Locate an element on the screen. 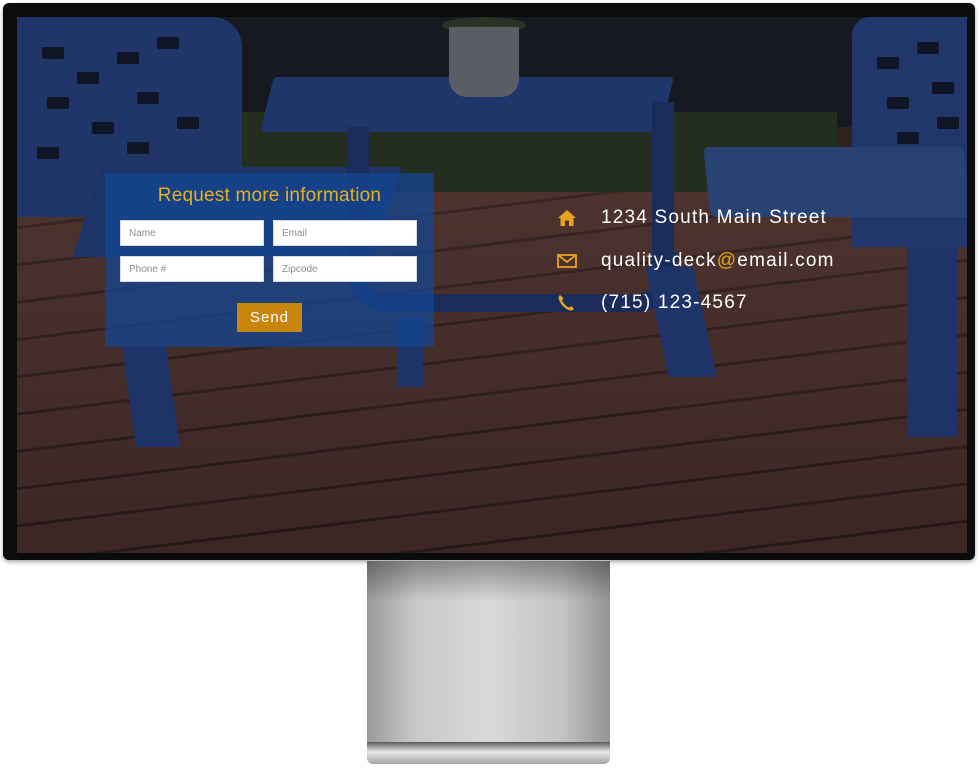 The image size is (978, 768). contact-address: 1234 South Main Street is located at coordinates (692, 218).